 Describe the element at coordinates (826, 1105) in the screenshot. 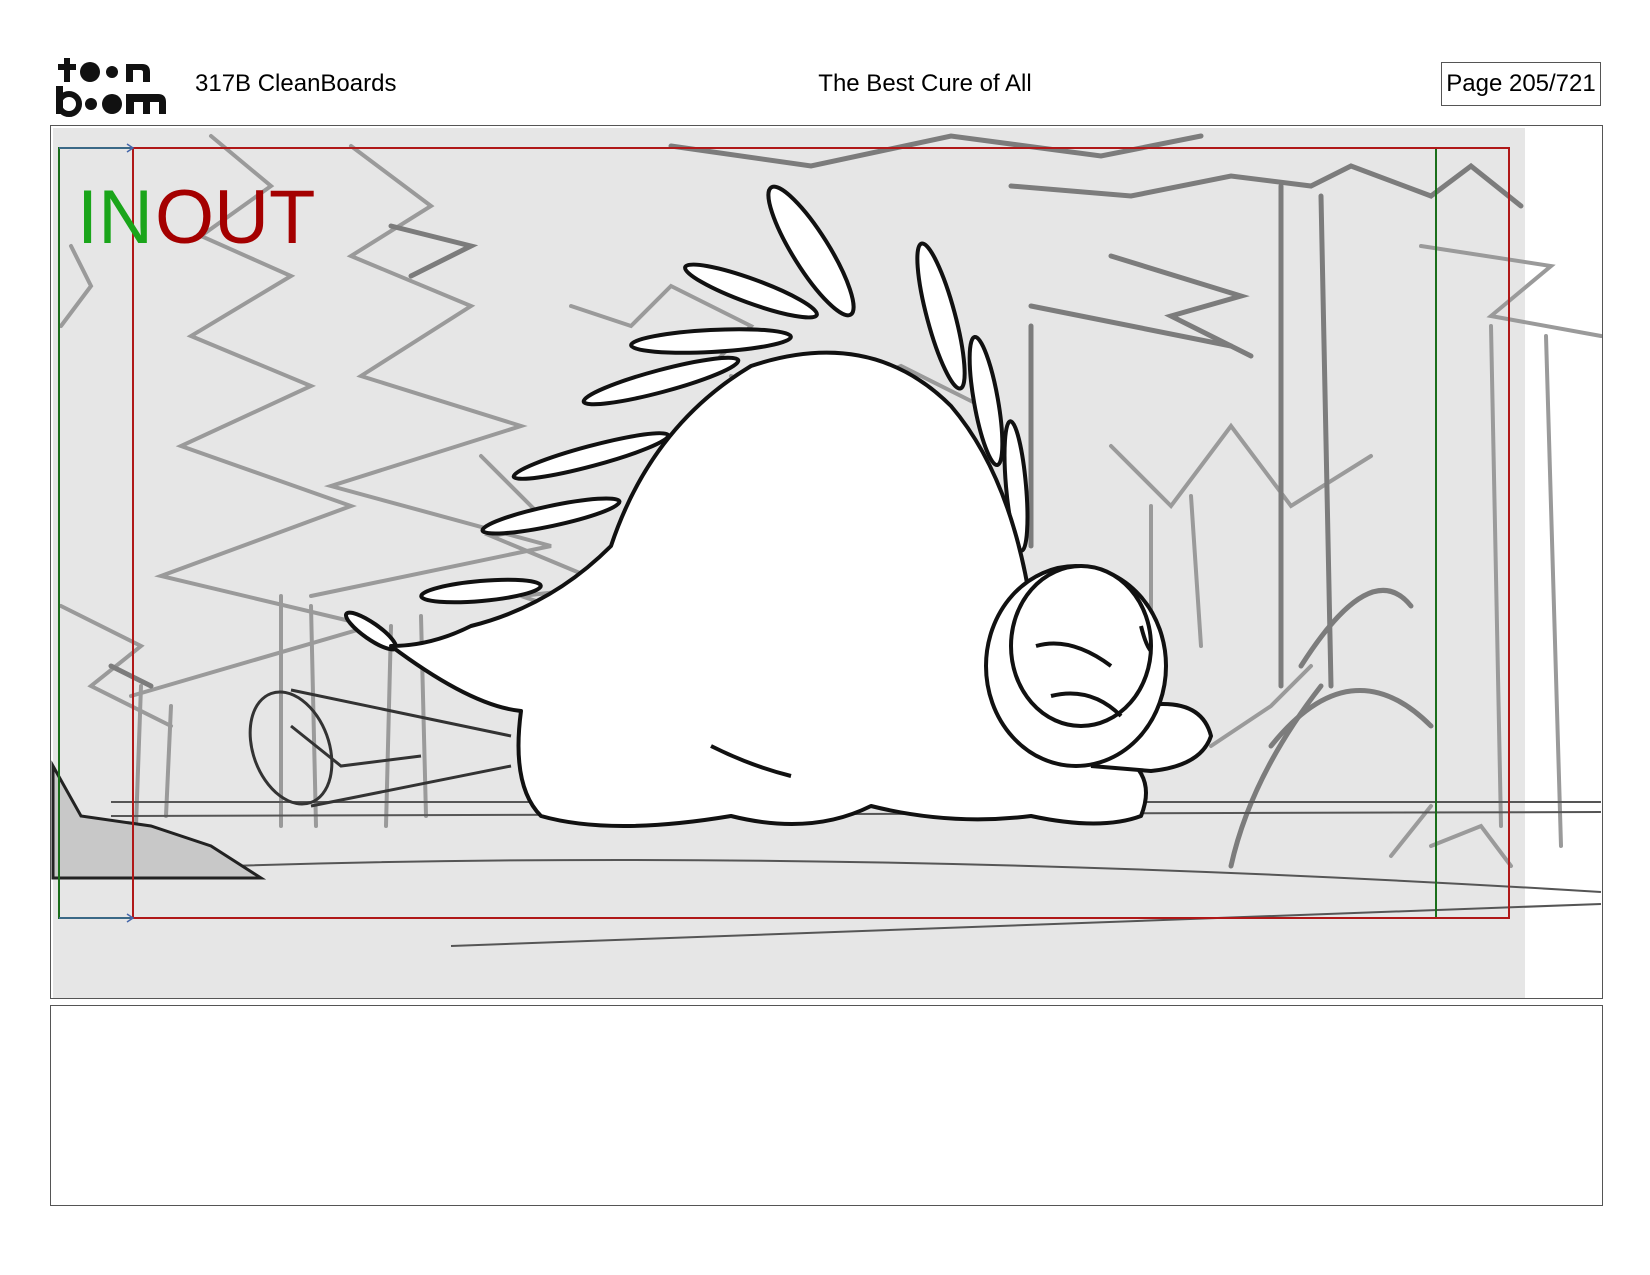

I see `panel-notes-box` at that location.